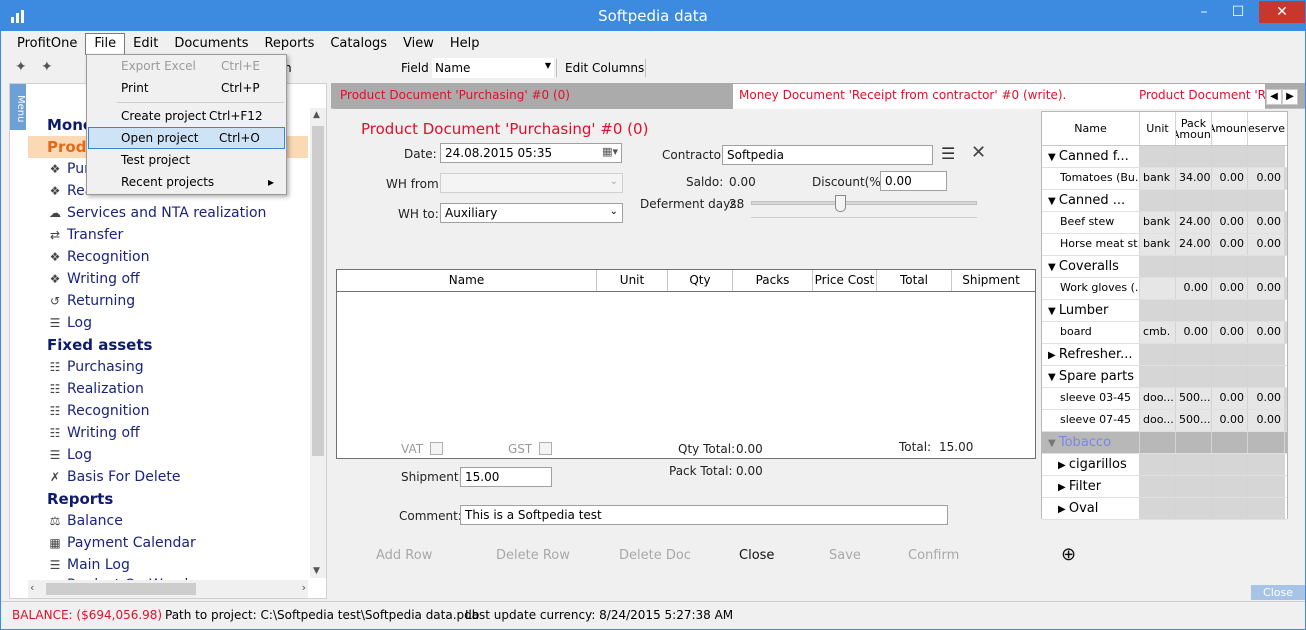 This screenshot has height=630, width=1306. What do you see at coordinates (1230, 128) in the screenshot?
I see `catalog-col-amount: Amount` at bounding box center [1230, 128].